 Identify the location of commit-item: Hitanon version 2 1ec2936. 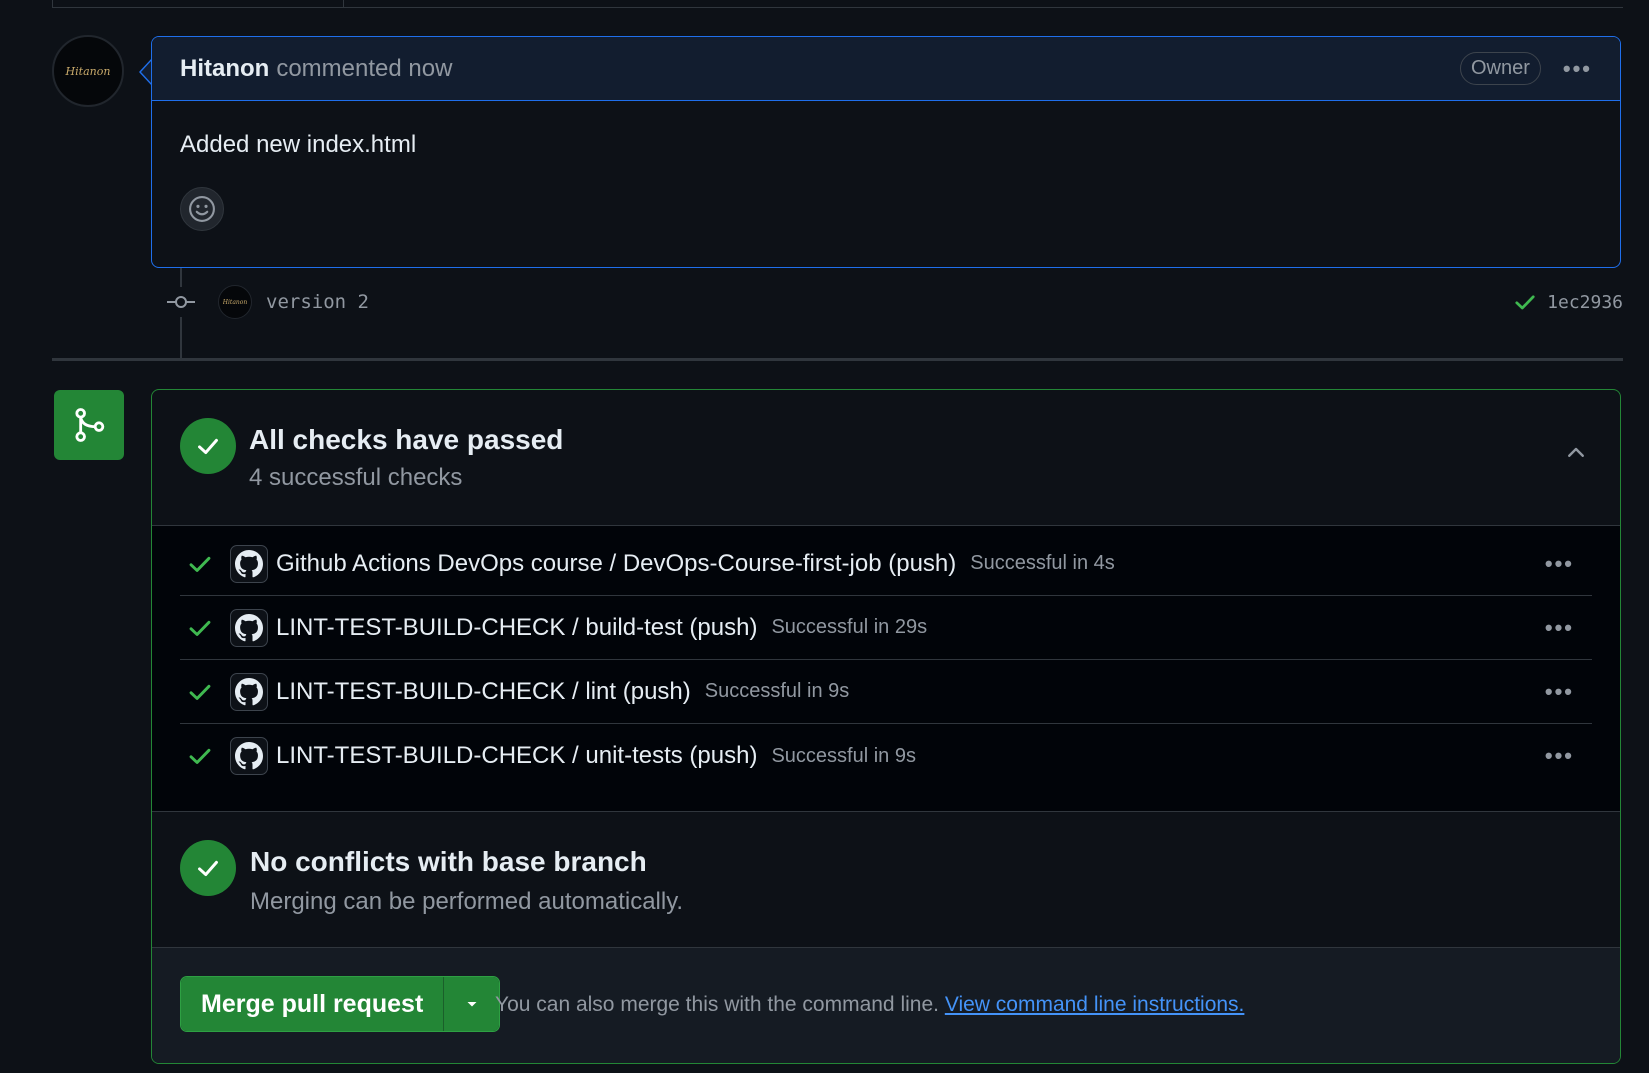
(894, 302).